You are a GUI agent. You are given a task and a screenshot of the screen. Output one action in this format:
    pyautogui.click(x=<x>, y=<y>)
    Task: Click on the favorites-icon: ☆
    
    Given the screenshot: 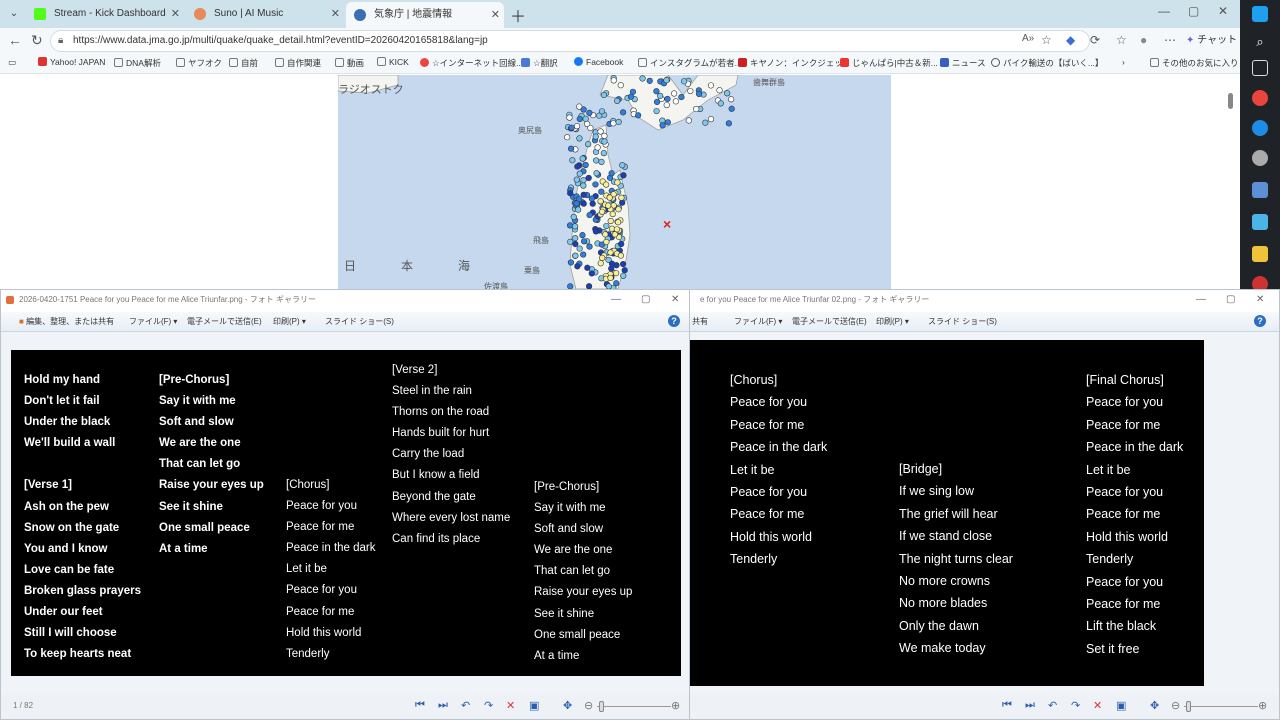 What is the action you would take?
    pyautogui.click(x=1121, y=40)
    